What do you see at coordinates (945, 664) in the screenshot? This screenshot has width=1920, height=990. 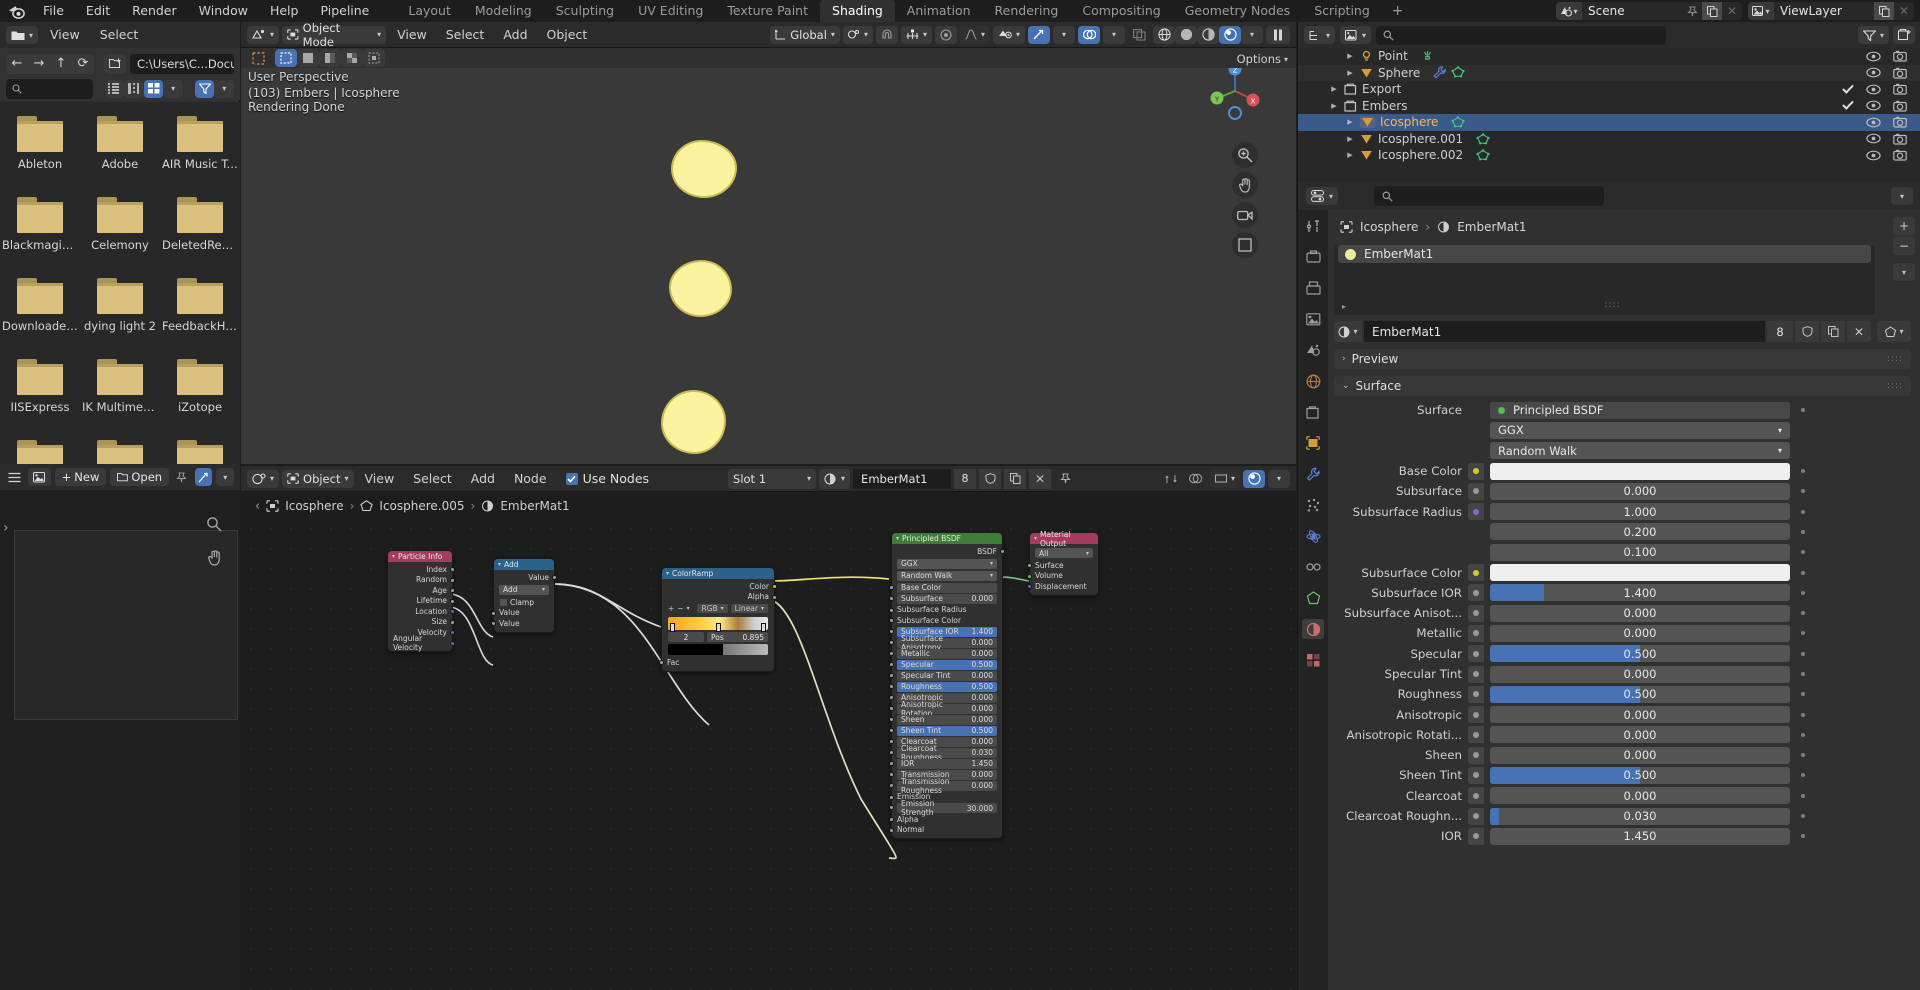 I see `node-value-row: Specular 0.500` at bounding box center [945, 664].